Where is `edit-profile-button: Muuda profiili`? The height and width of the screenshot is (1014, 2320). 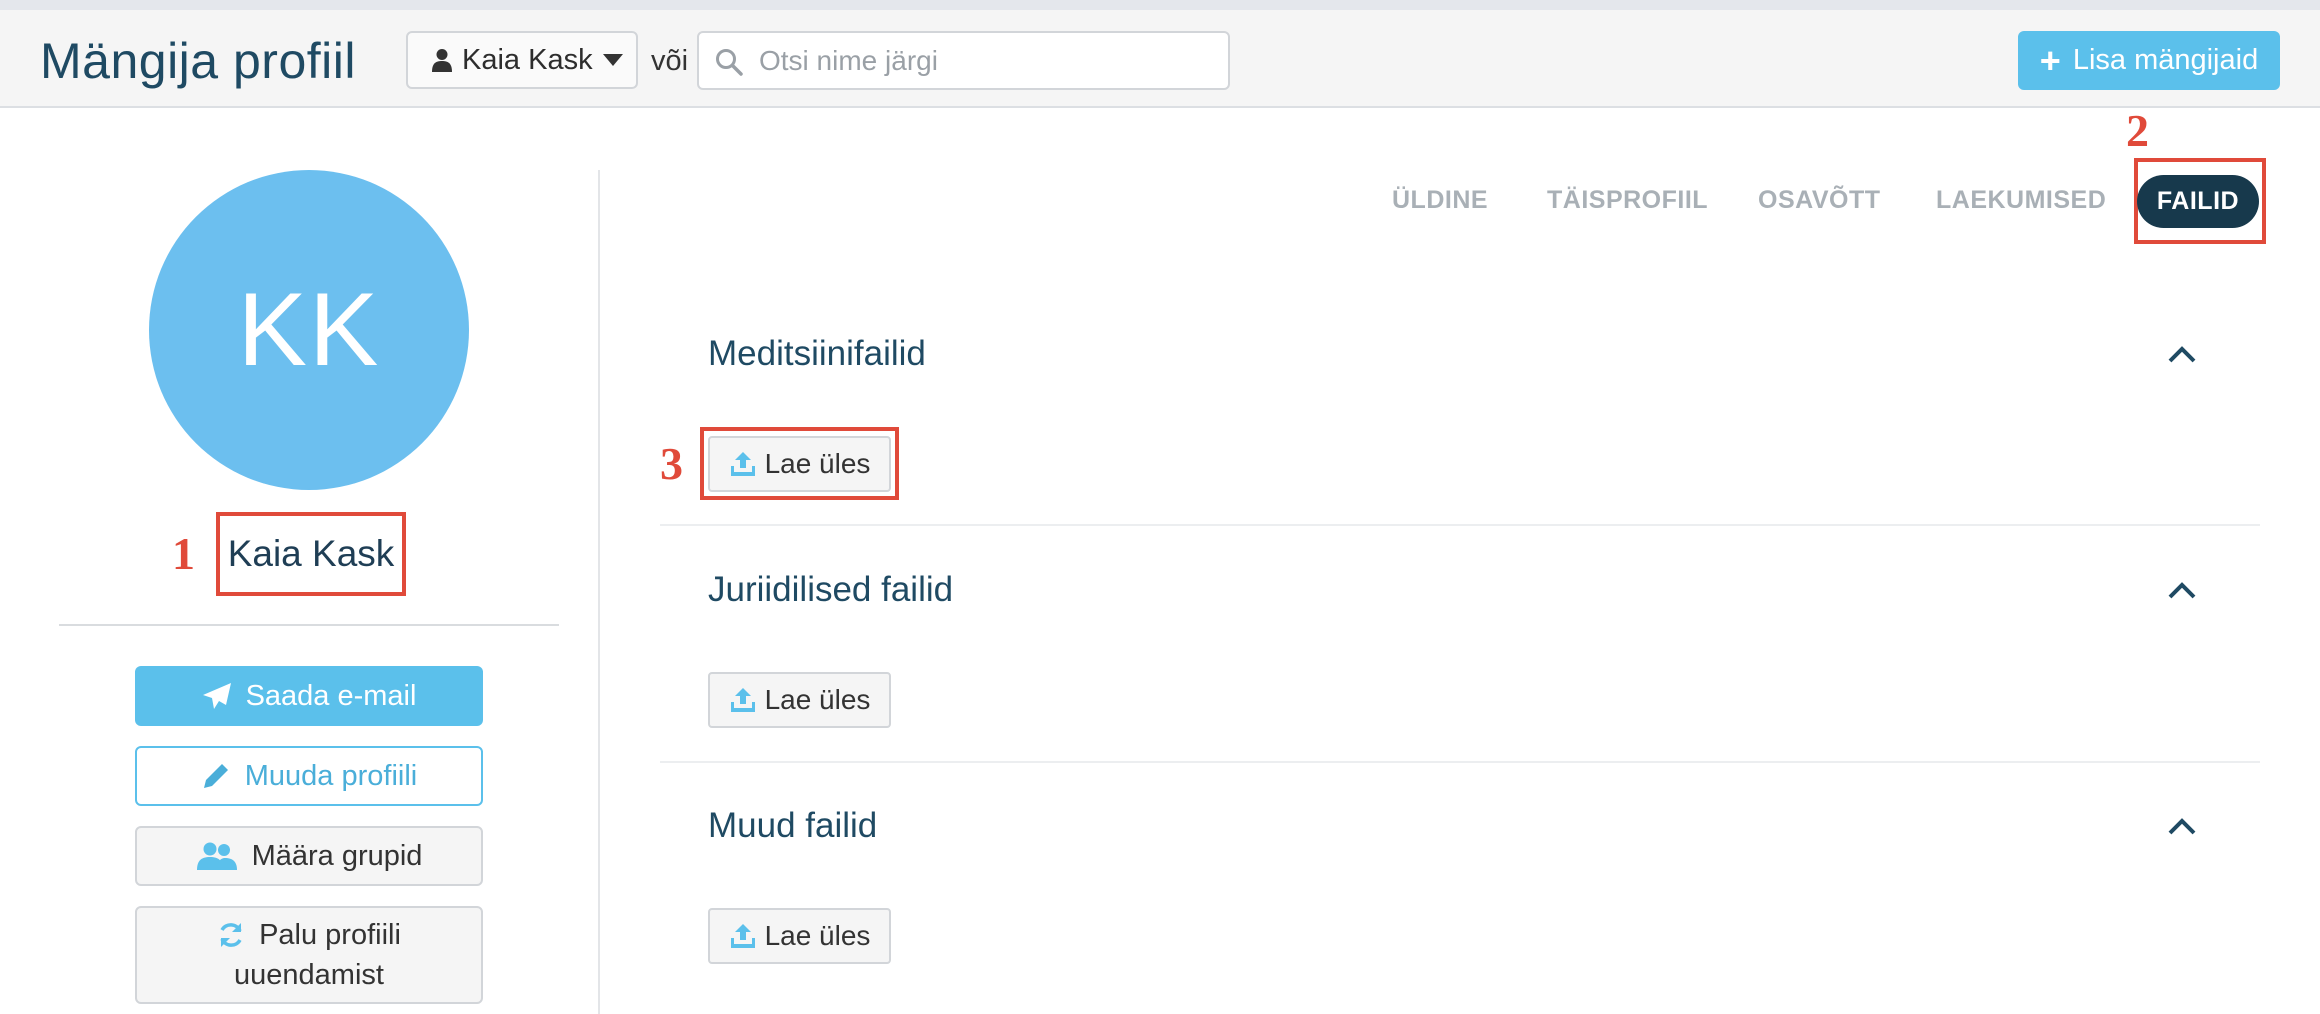 edit-profile-button: Muuda profiili is located at coordinates (309, 776).